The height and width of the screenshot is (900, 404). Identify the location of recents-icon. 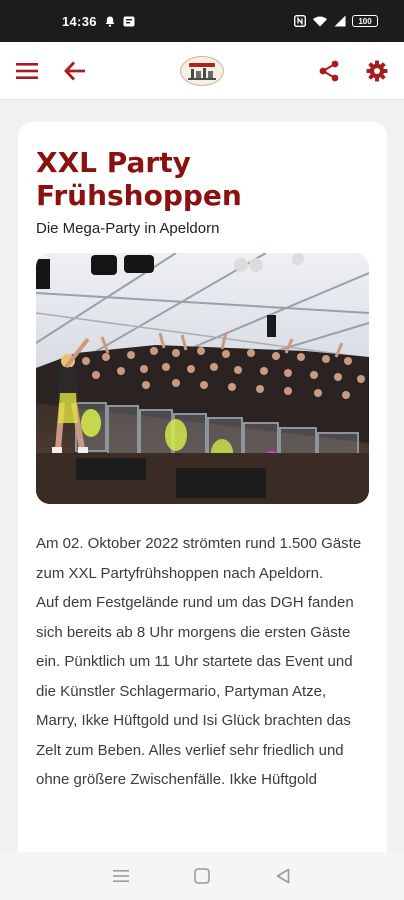
(120, 876).